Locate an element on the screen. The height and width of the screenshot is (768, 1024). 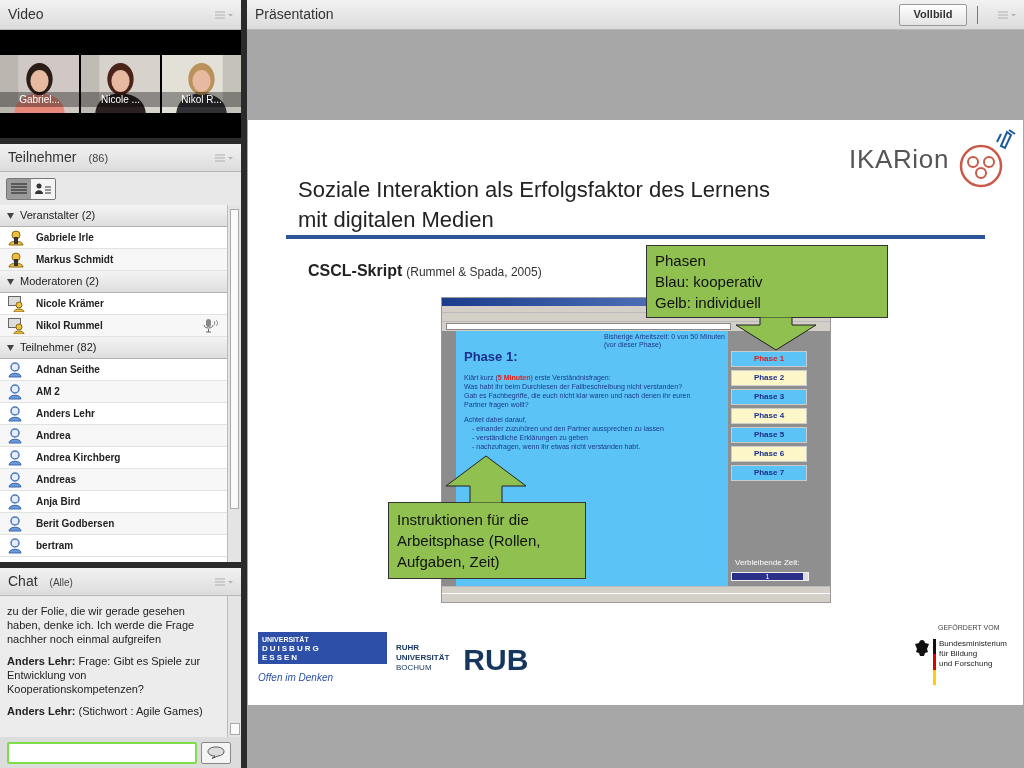
attendee-name: Andrea is located at coordinates (54, 436).